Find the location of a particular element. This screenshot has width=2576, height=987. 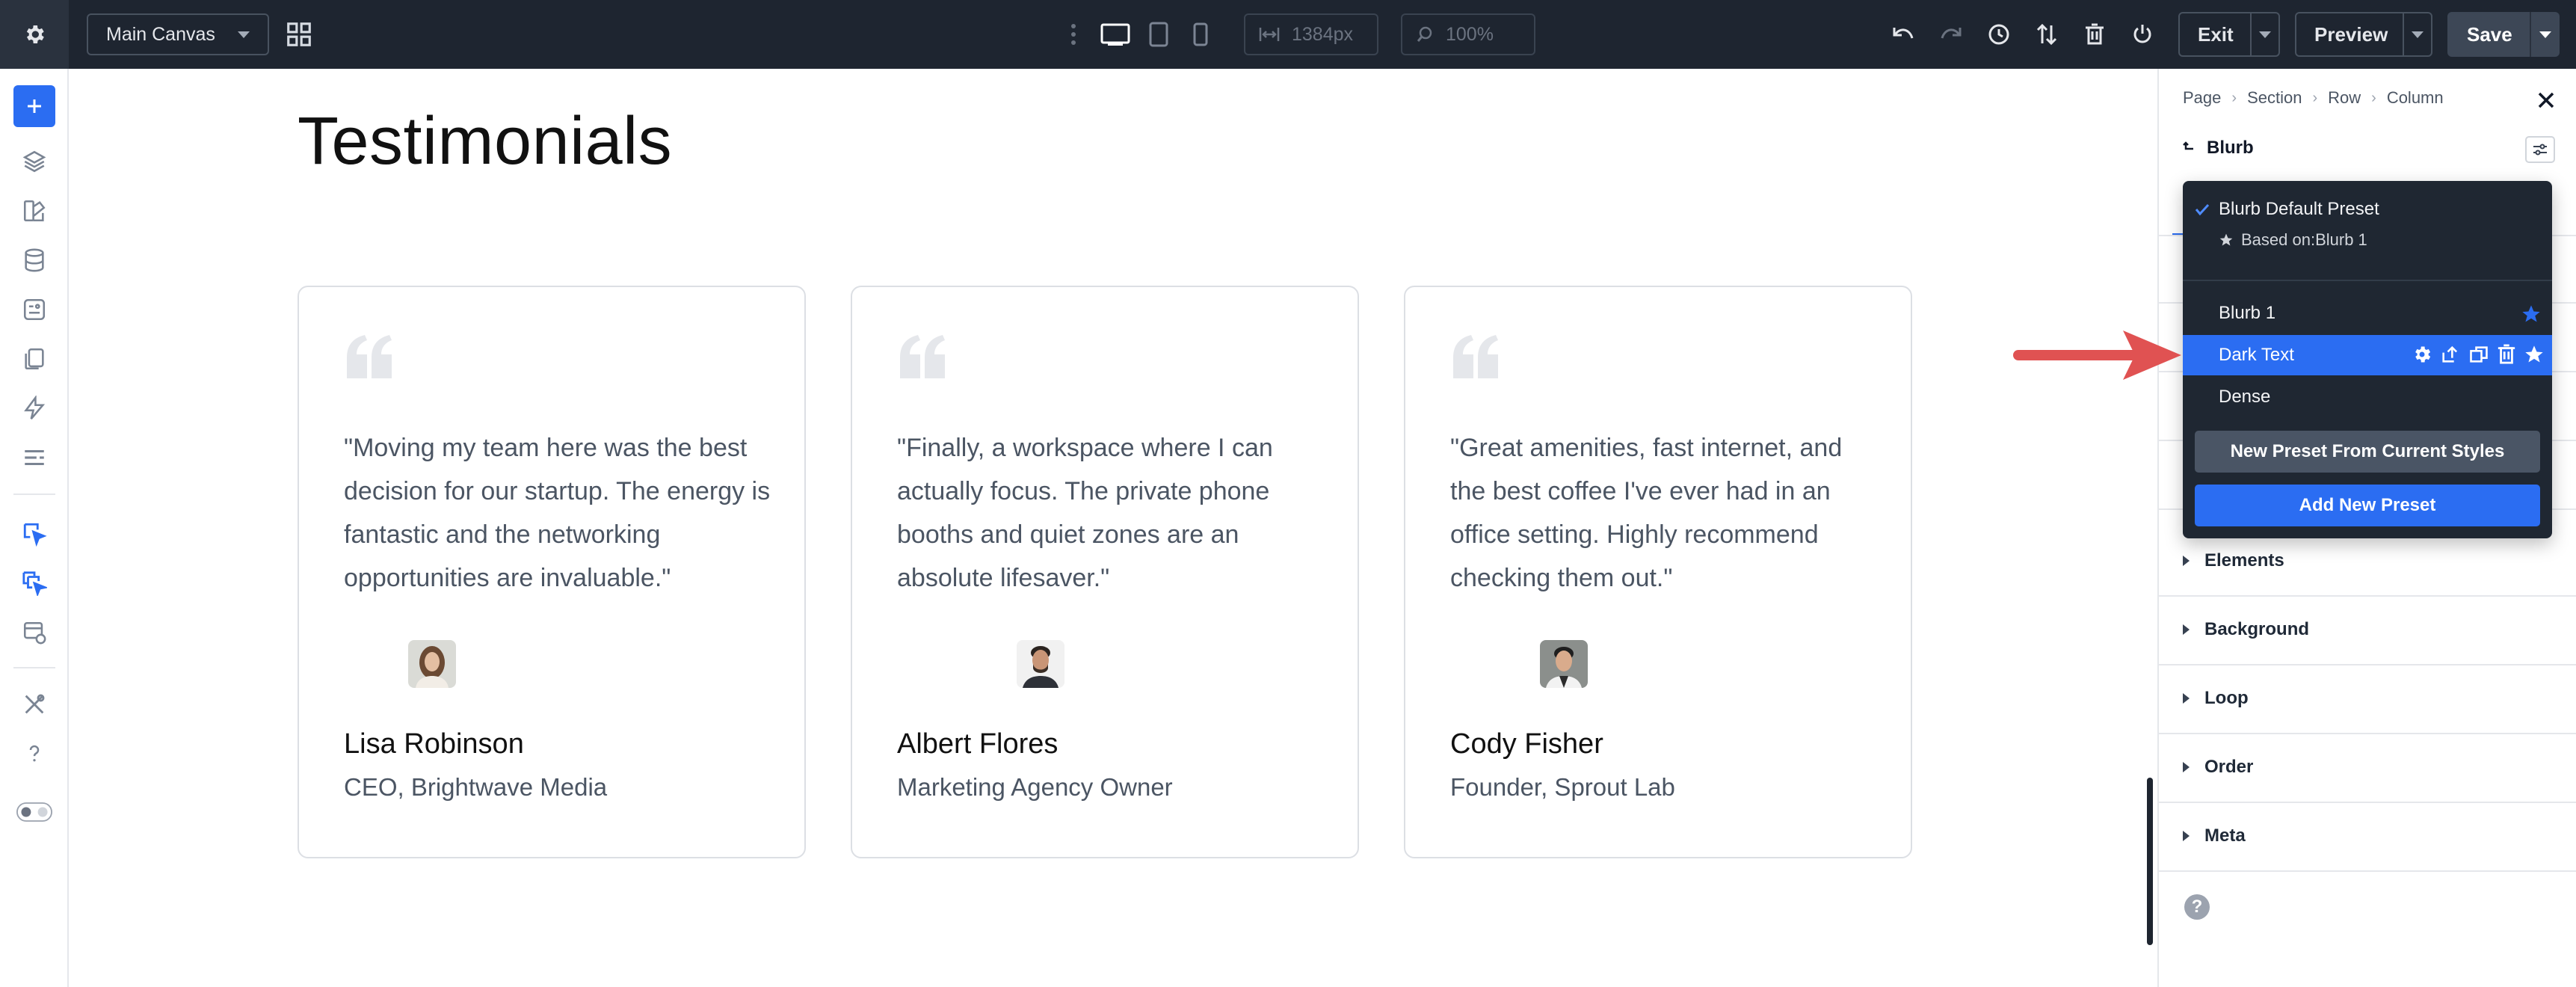

back-arrow-icon is located at coordinates (2189, 148).